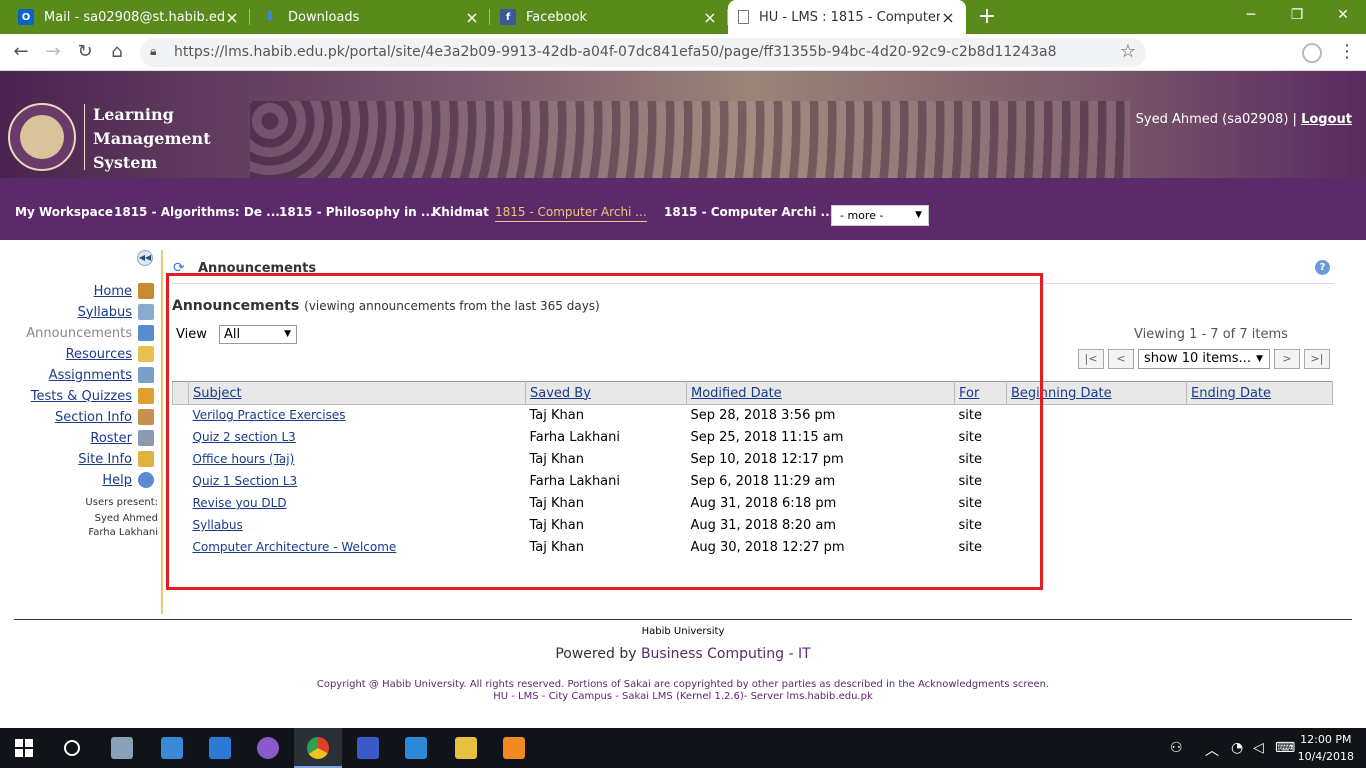 The height and width of the screenshot is (768, 1366). I want to click on back-icon: ←, so click(21, 52).